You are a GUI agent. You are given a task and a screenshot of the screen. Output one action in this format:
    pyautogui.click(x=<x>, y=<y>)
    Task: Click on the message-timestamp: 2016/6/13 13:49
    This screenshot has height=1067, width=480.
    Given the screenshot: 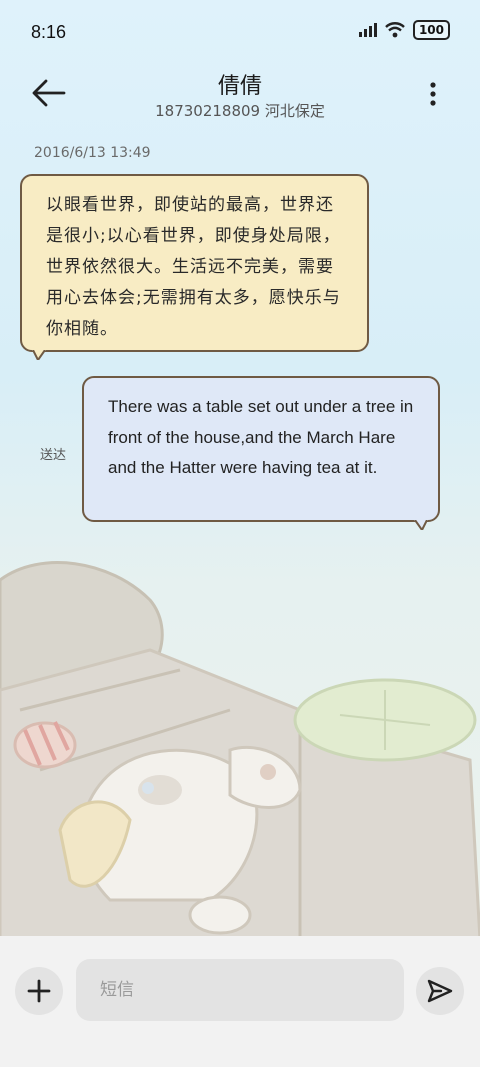 What is the action you would take?
    pyautogui.click(x=92, y=153)
    